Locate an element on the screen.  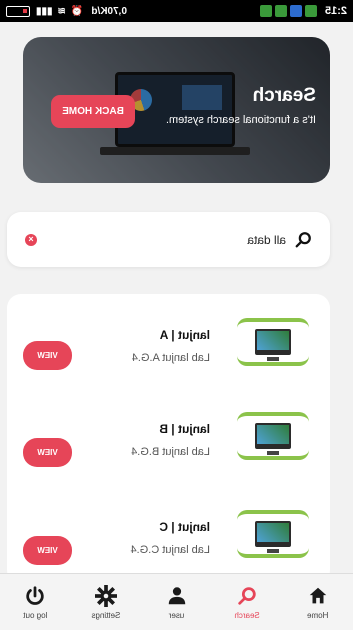
page-subtitle: It's a functional search system. is located at coordinates (240, 120).